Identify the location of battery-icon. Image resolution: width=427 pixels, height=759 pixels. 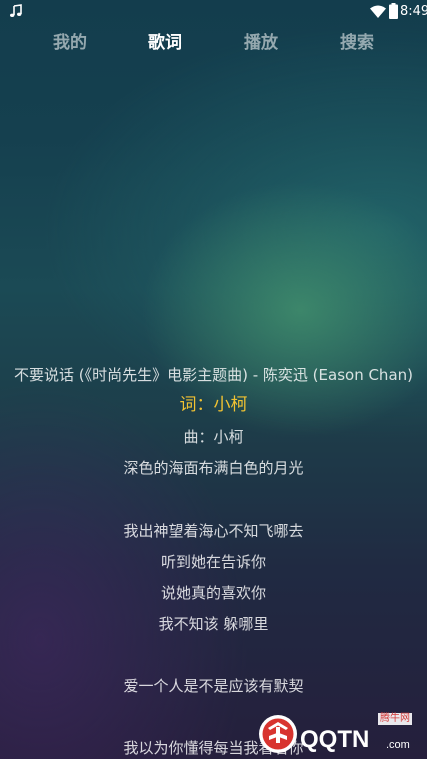
(393, 11).